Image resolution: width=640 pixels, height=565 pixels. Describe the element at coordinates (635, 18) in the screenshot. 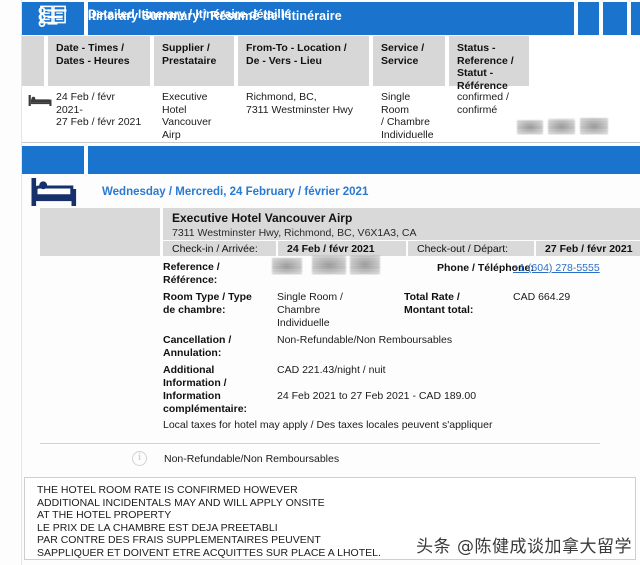

I see `summary-header-segment-c` at that location.